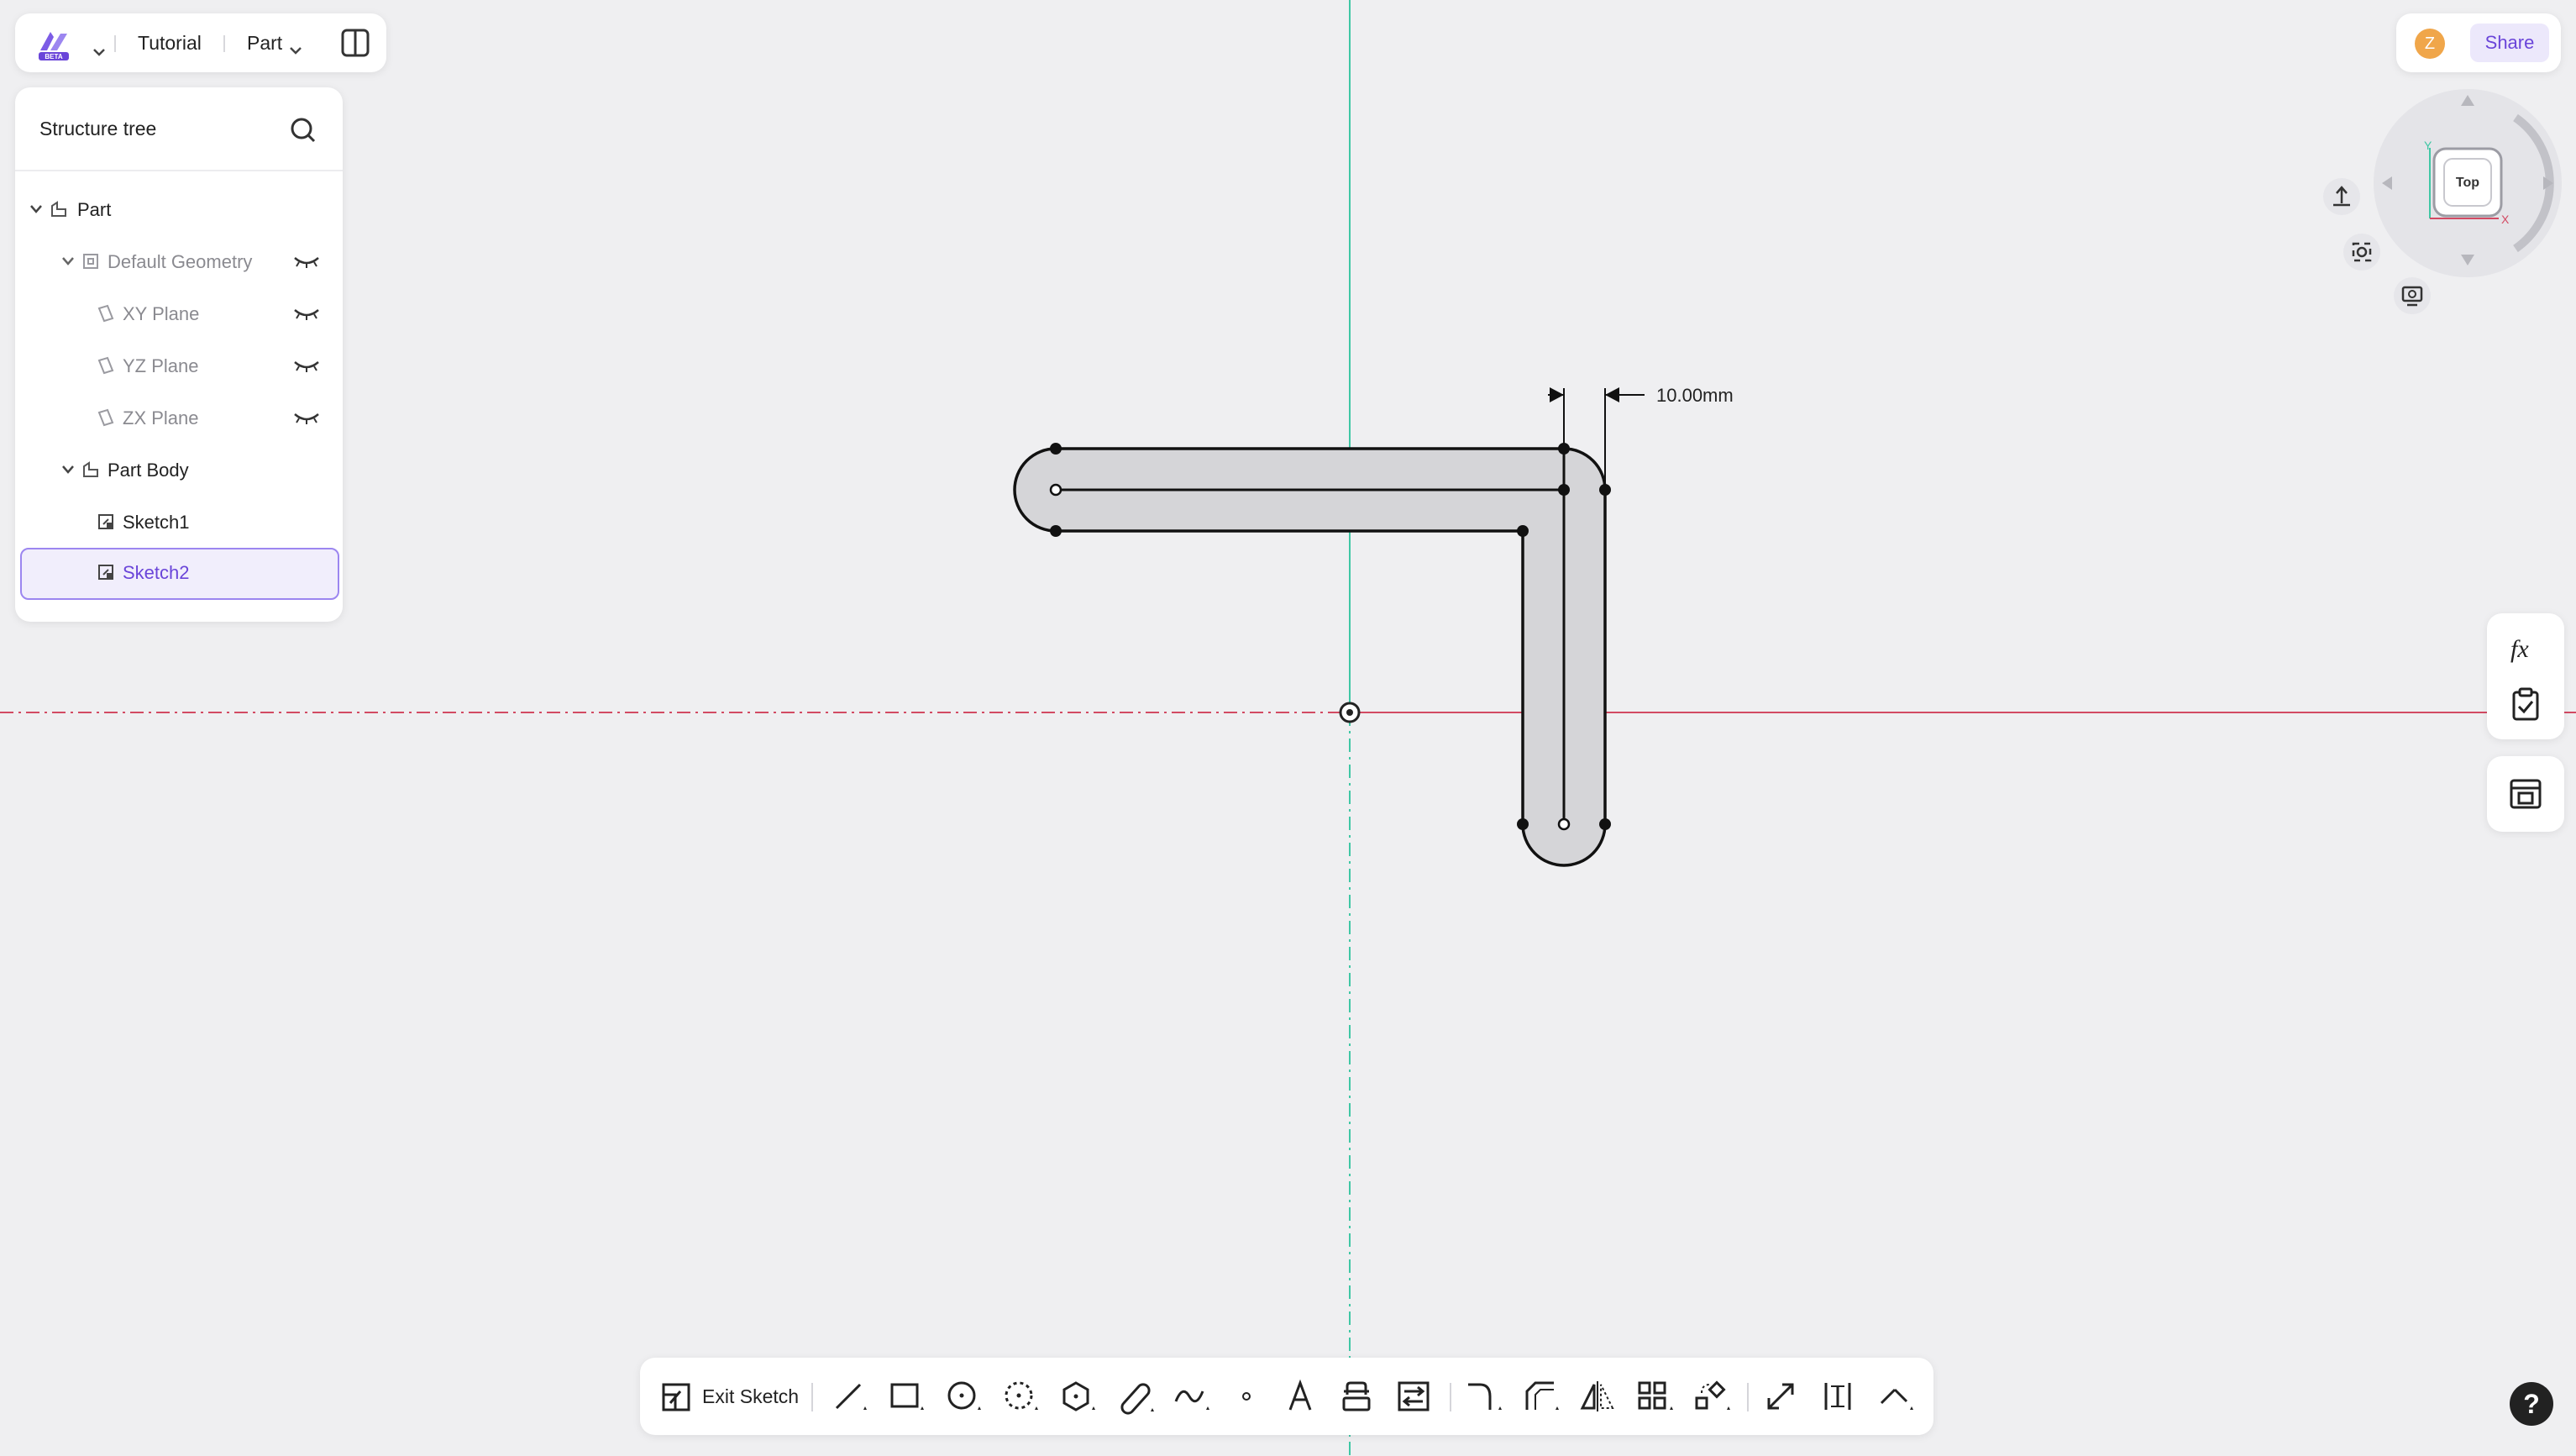 This screenshot has height=1456, width=2576. Describe the element at coordinates (90, 469) in the screenshot. I see `body-icon` at that location.